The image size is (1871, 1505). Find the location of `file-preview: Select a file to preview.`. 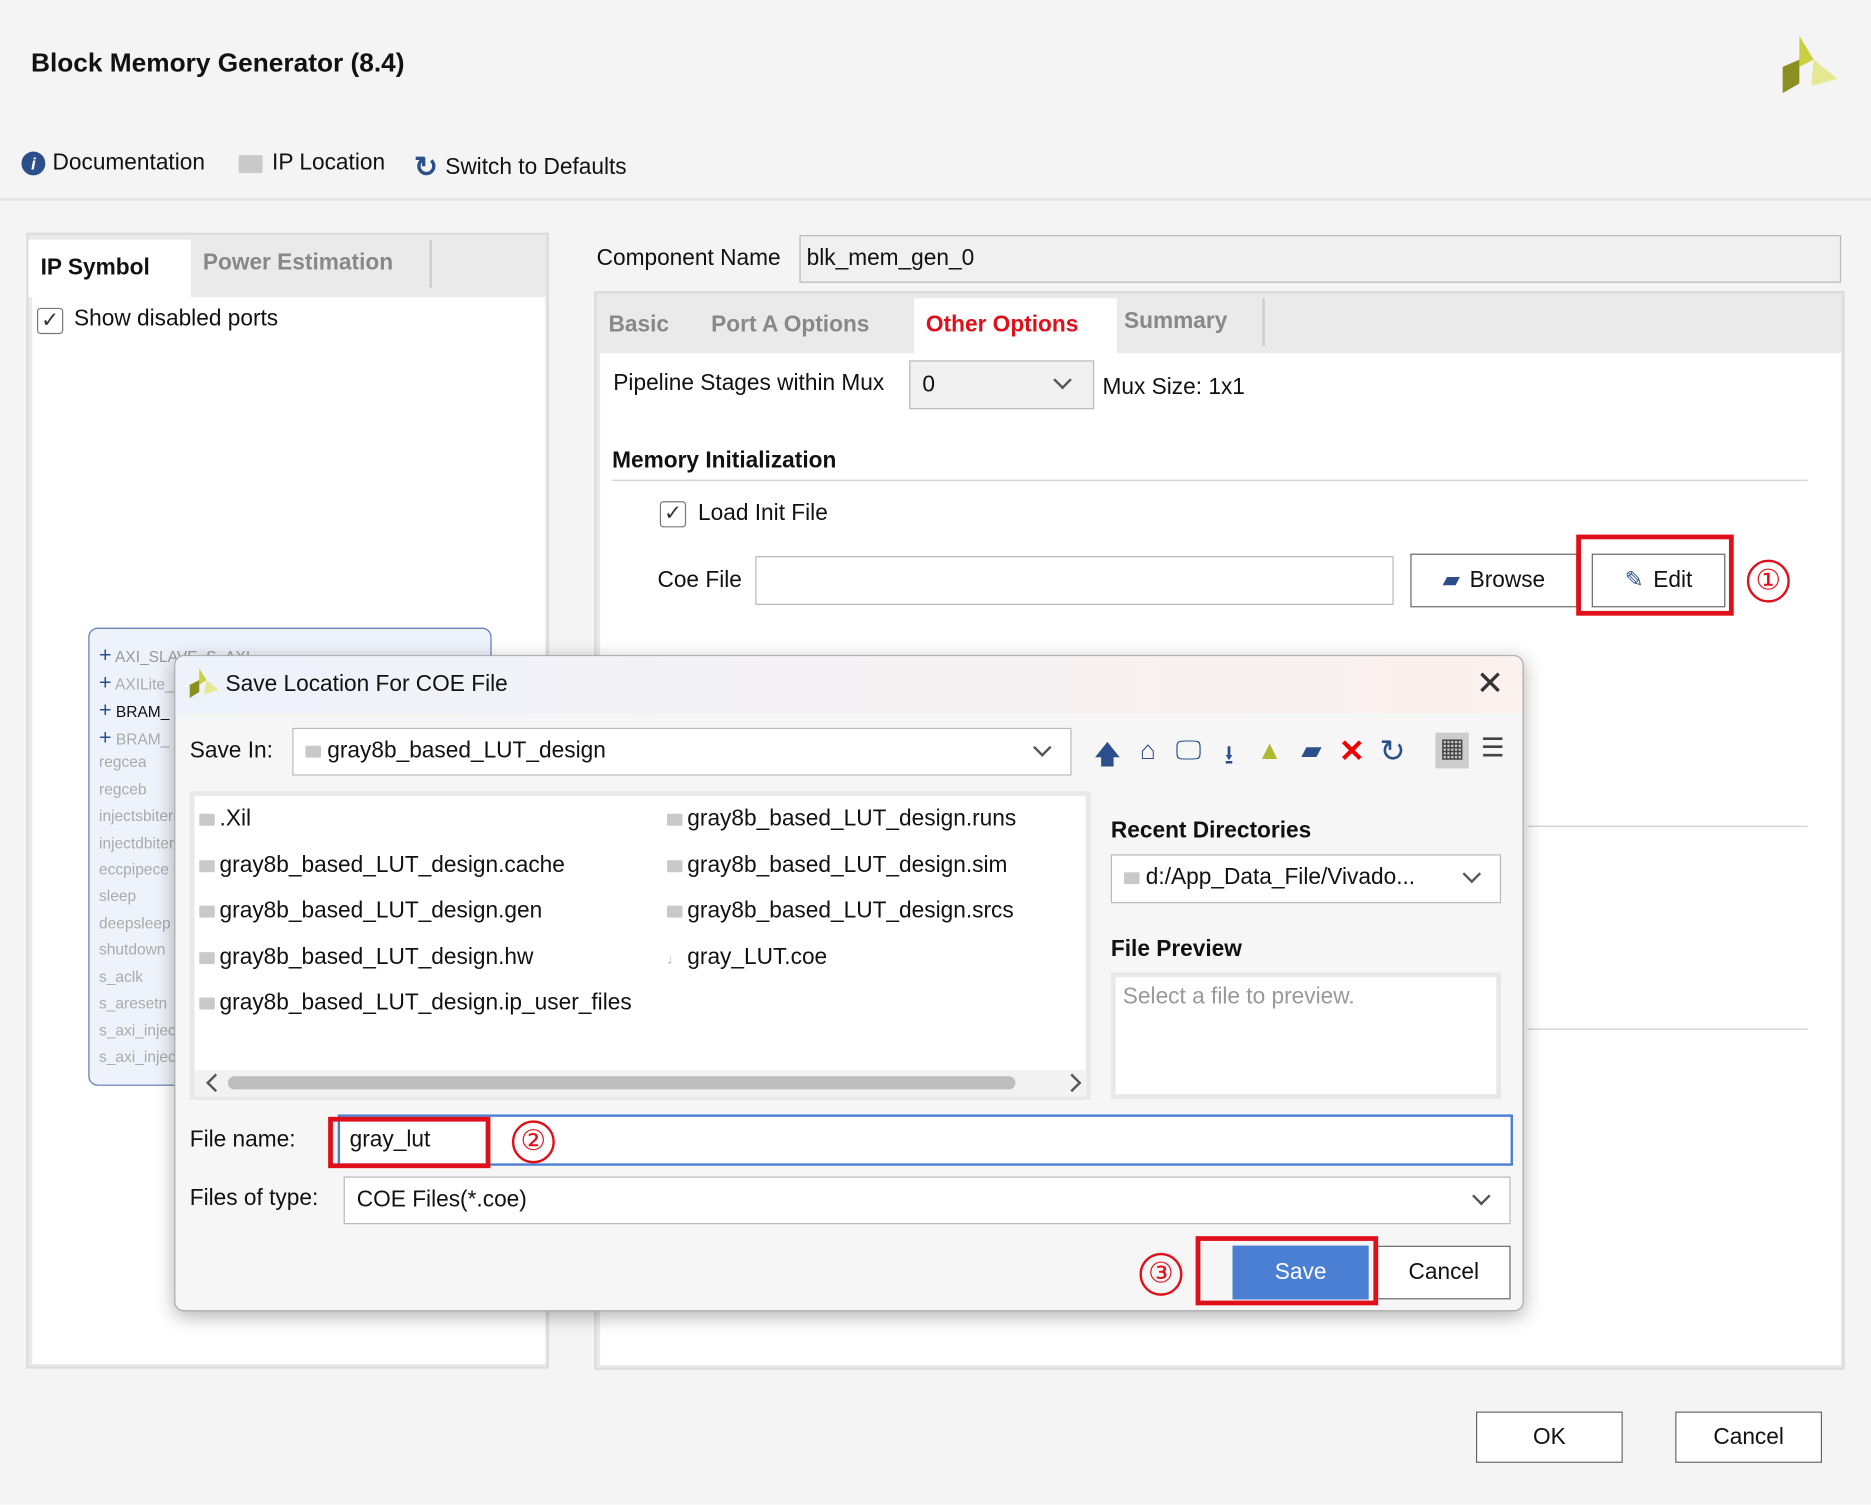

file-preview: Select a file to preview. is located at coordinates (1306, 1035).